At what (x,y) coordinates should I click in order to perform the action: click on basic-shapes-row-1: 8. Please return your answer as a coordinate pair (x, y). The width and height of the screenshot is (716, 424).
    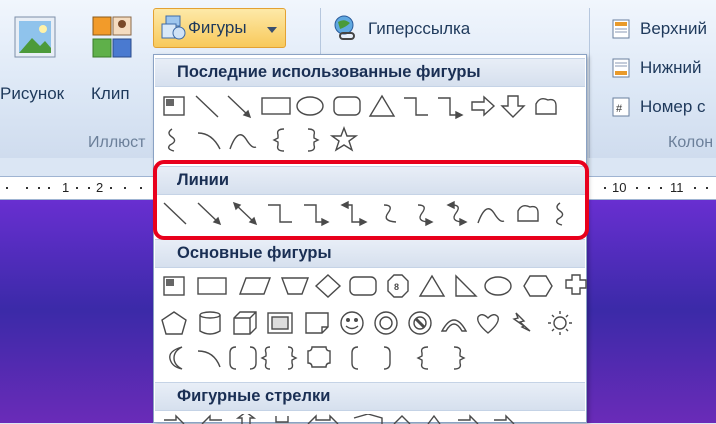
    Looking at the image, I should click on (373, 287).